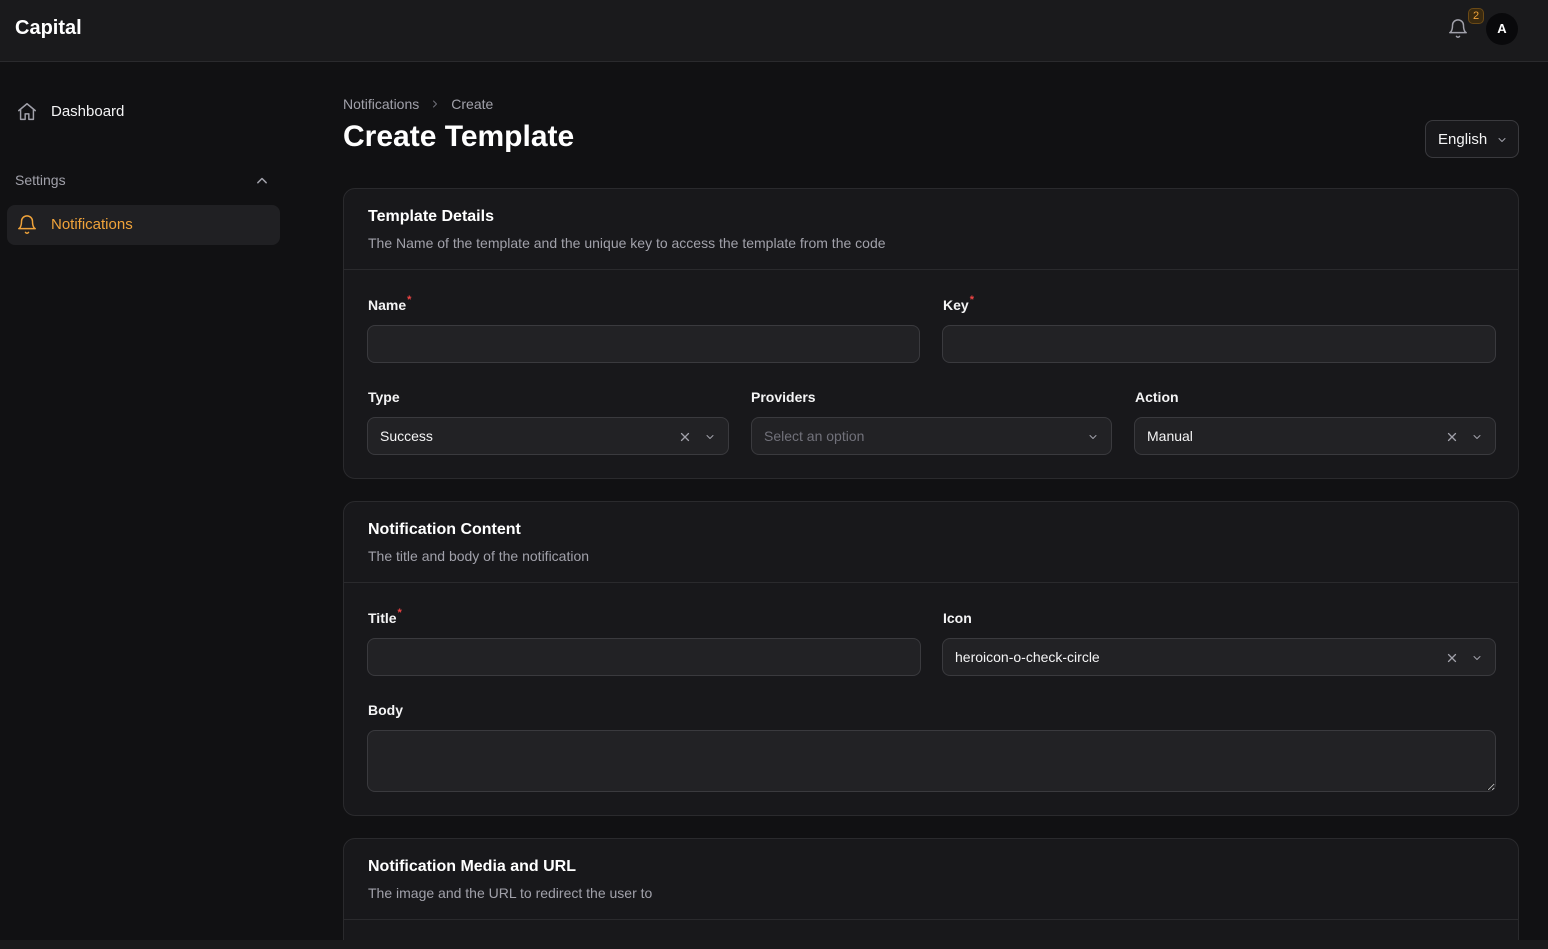 The height and width of the screenshot is (949, 1548). Describe the element at coordinates (1463, 139) in the screenshot. I see `language-select-value: English` at that location.